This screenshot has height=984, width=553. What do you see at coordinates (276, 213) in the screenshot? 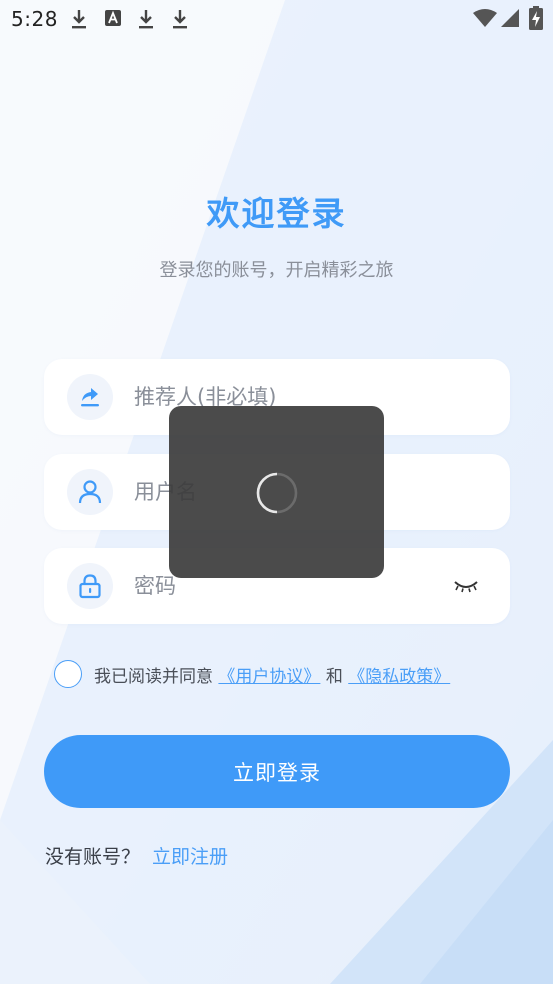
I see `page-title: 欢迎登录` at bounding box center [276, 213].